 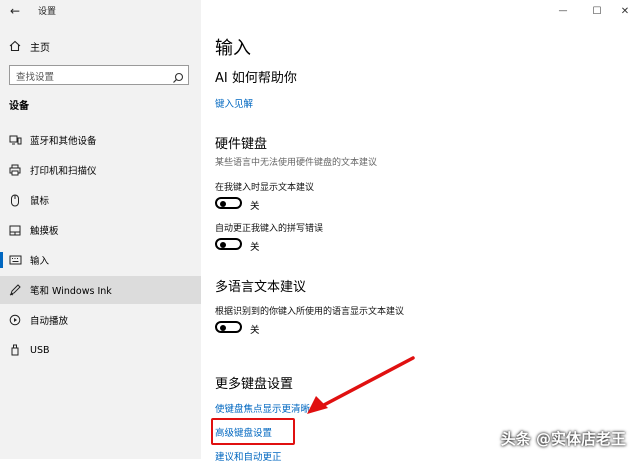 I want to click on annotation-highlight-box, so click(x=253, y=431).